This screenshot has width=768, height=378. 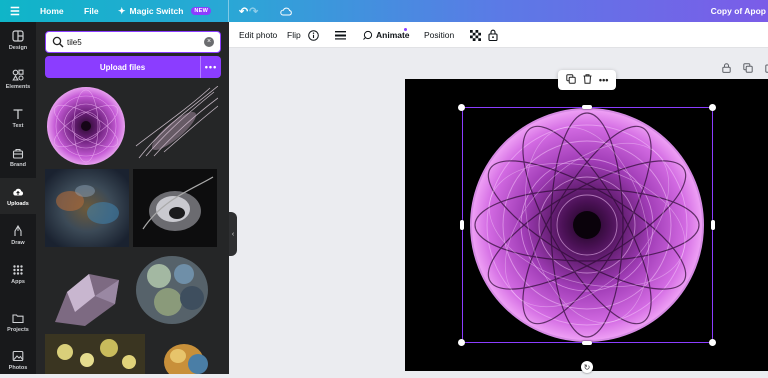 I want to click on info-icon, so click(x=313, y=35).